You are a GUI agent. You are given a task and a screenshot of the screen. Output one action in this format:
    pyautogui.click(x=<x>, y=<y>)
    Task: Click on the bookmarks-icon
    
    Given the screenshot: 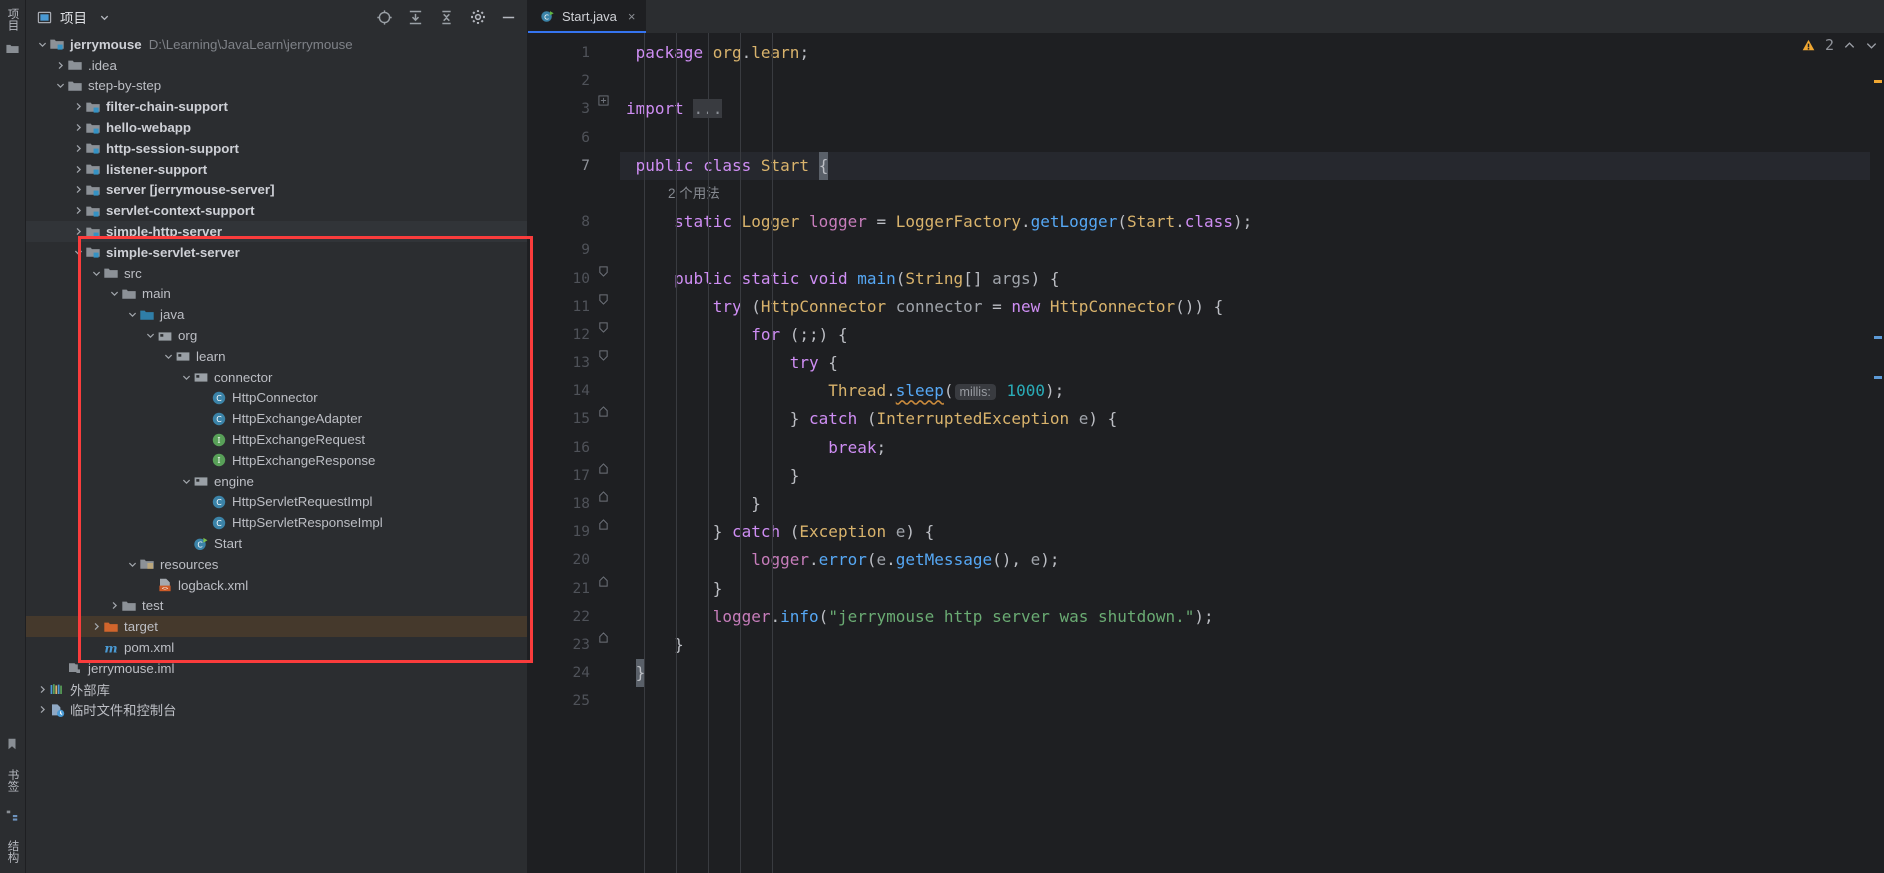 What is the action you would take?
    pyautogui.click(x=13, y=745)
    